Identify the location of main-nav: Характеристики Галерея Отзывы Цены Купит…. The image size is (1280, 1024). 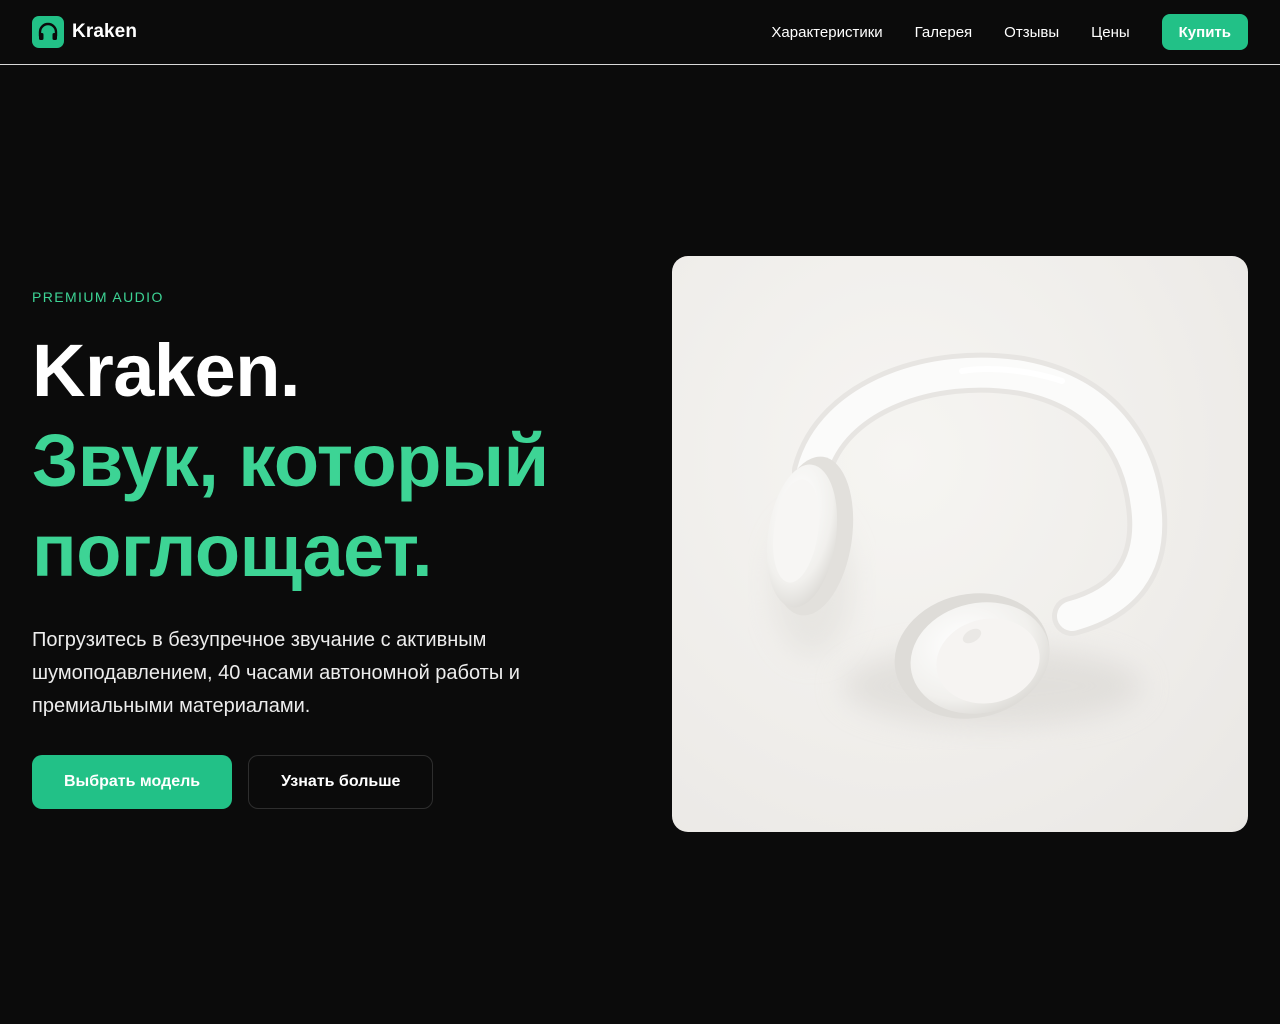
(1009, 32).